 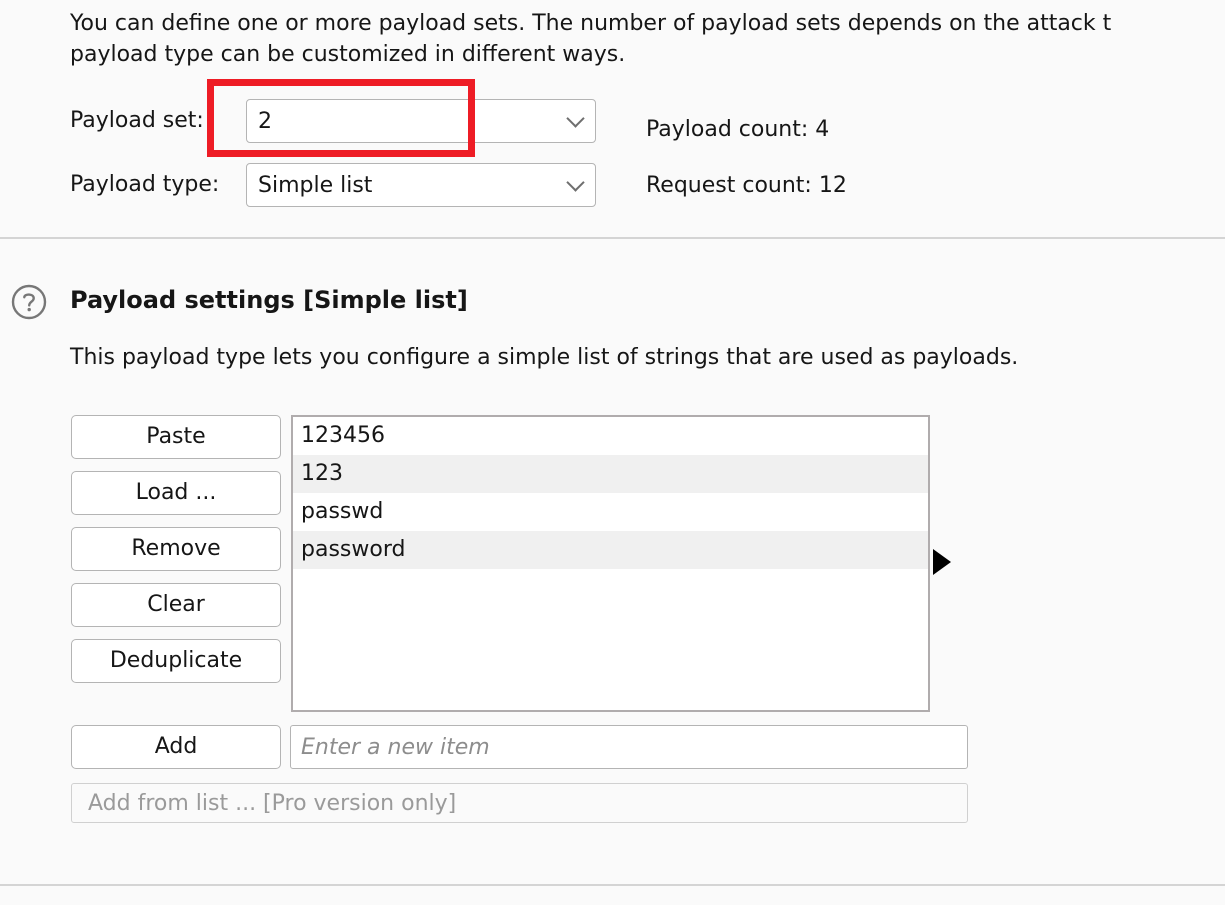 I want to click on remove-button: Remove, so click(x=176, y=549).